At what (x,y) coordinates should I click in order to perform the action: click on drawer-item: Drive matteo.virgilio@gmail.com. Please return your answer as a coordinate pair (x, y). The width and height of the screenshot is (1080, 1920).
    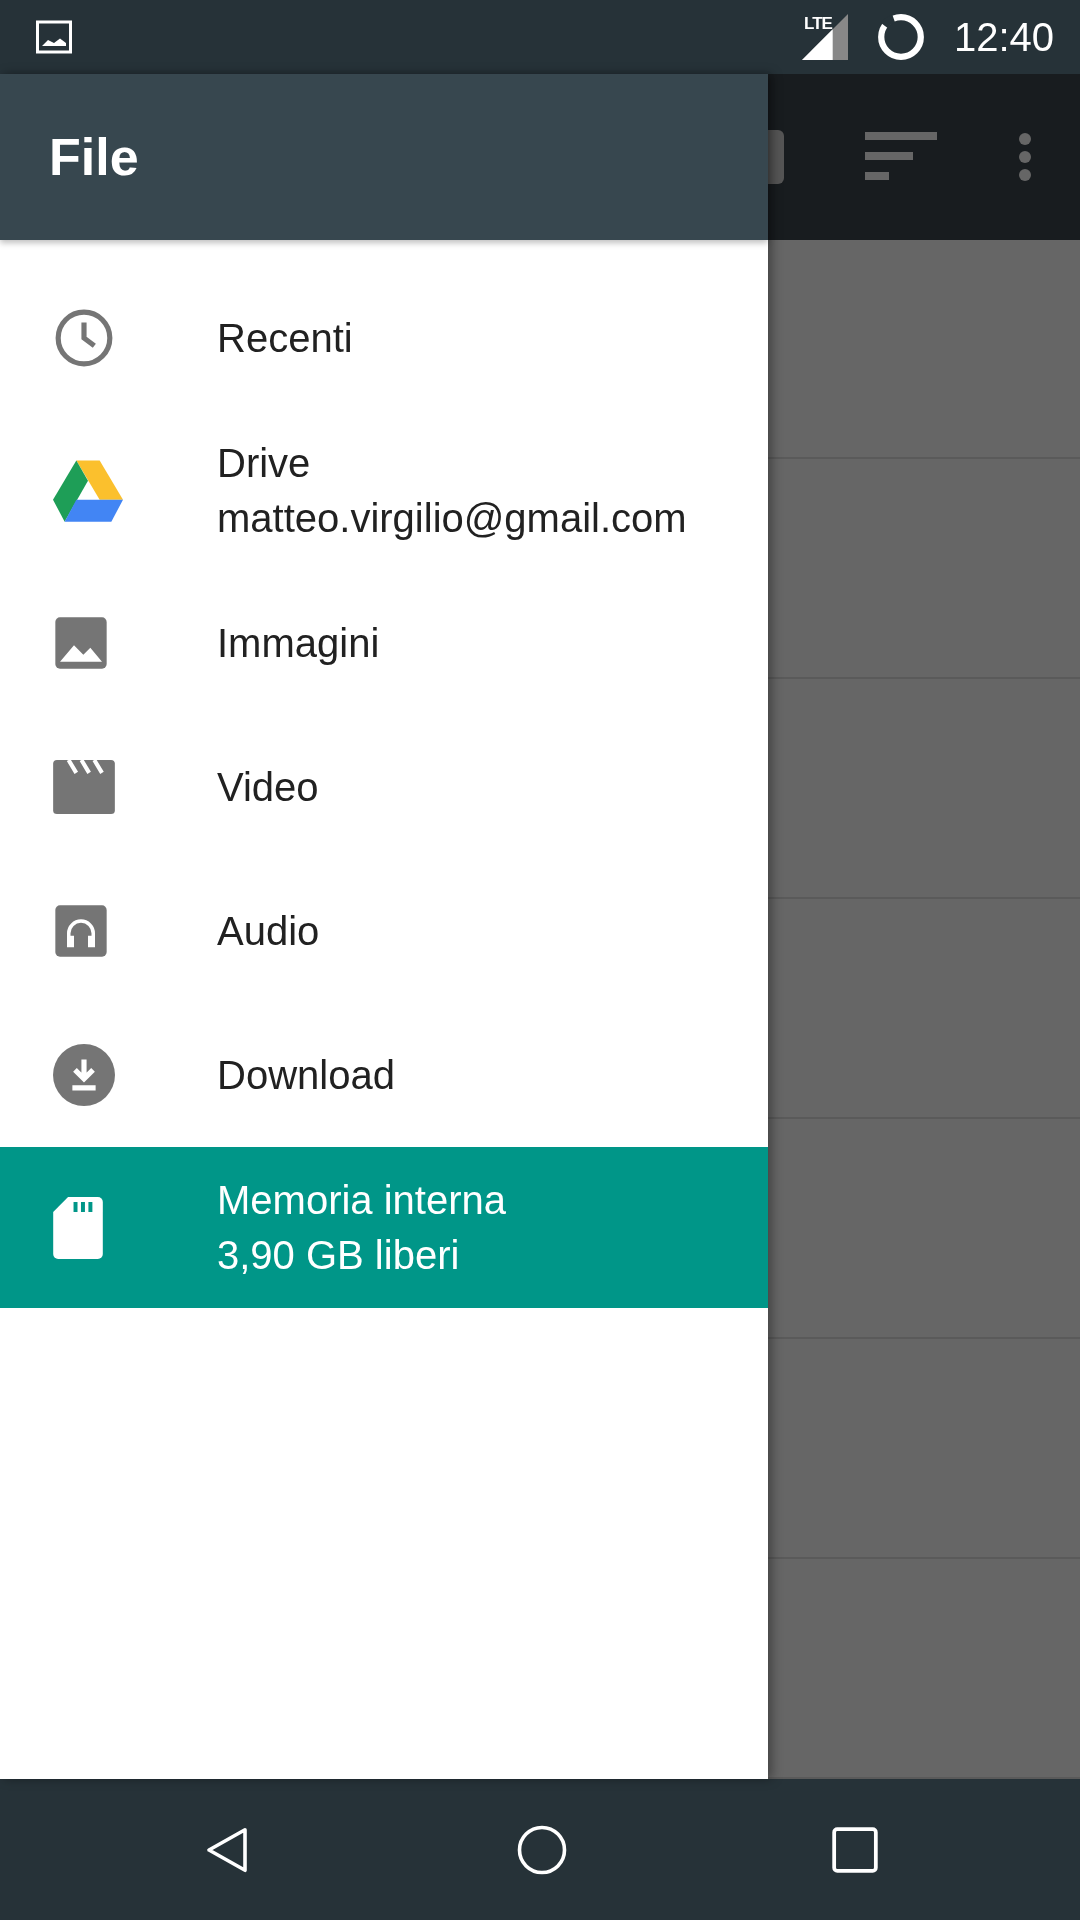
    Looking at the image, I should click on (384, 491).